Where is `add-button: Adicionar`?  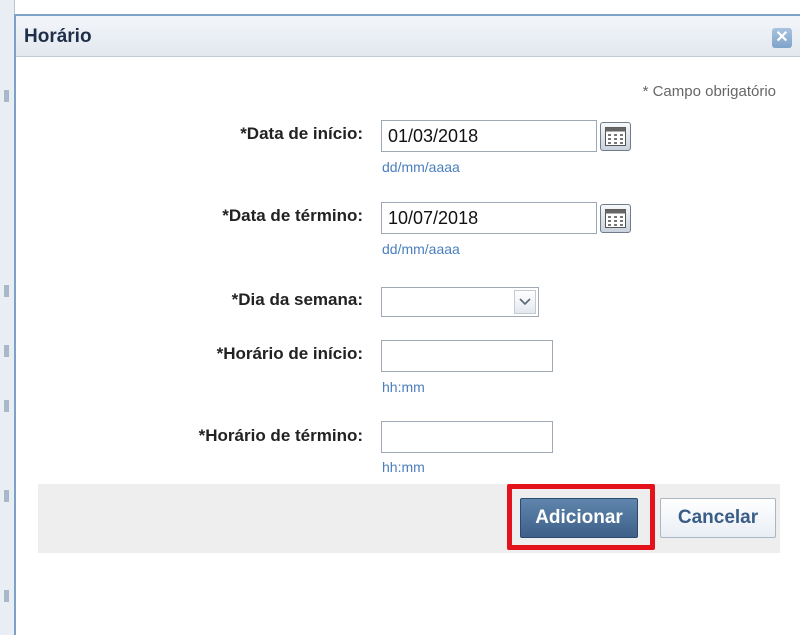
add-button: Adicionar is located at coordinates (579, 518).